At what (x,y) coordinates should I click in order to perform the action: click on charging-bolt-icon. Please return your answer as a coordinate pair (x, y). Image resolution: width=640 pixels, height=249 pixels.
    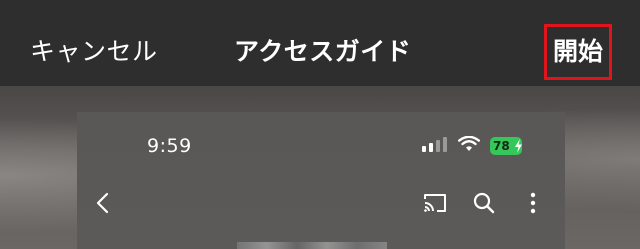
    Looking at the image, I should click on (518, 146).